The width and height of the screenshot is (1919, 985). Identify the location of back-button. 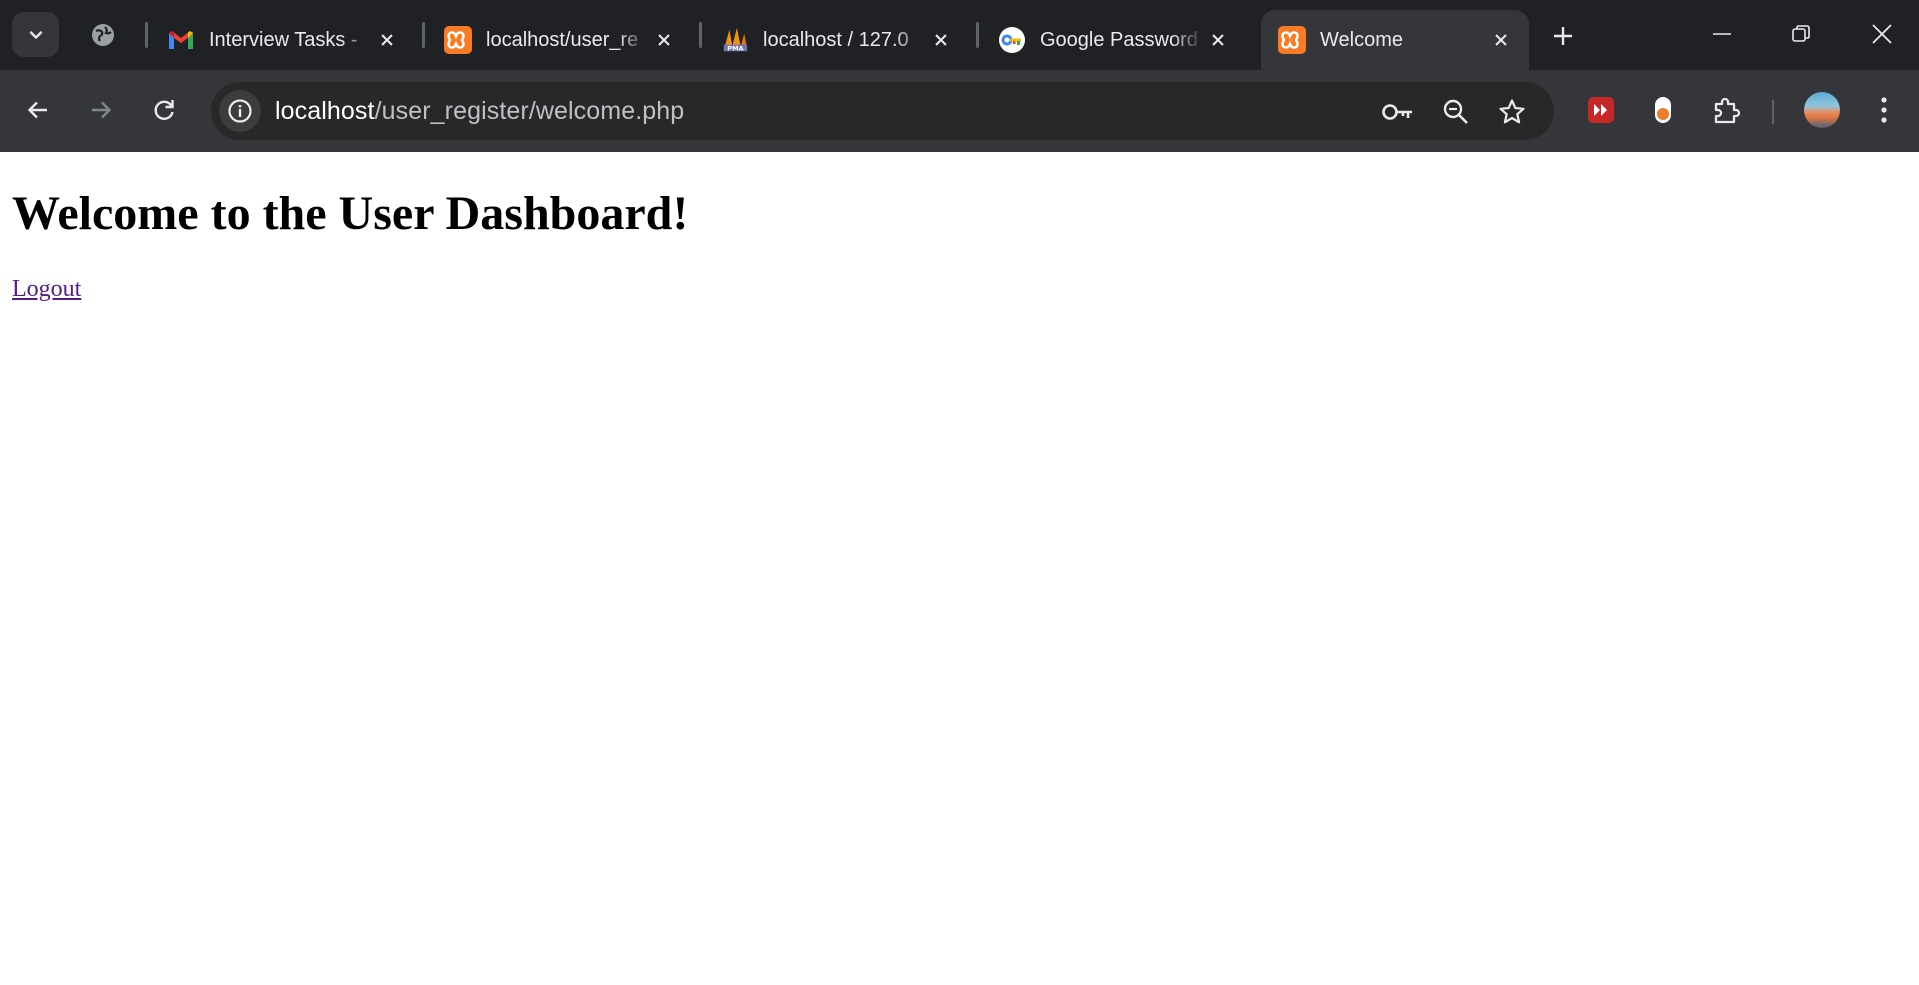
(38, 110).